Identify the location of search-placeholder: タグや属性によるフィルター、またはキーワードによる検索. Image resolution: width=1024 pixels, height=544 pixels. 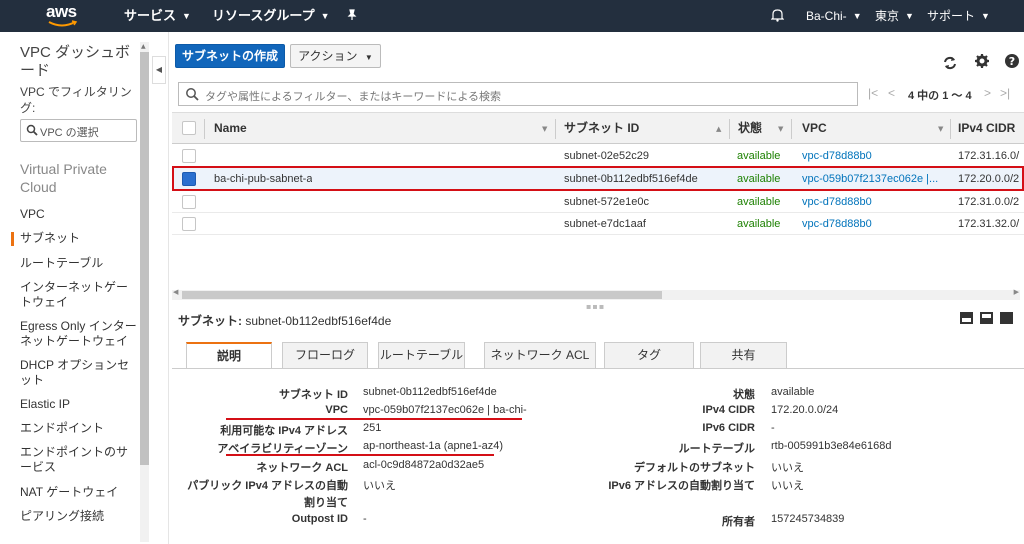
(353, 97).